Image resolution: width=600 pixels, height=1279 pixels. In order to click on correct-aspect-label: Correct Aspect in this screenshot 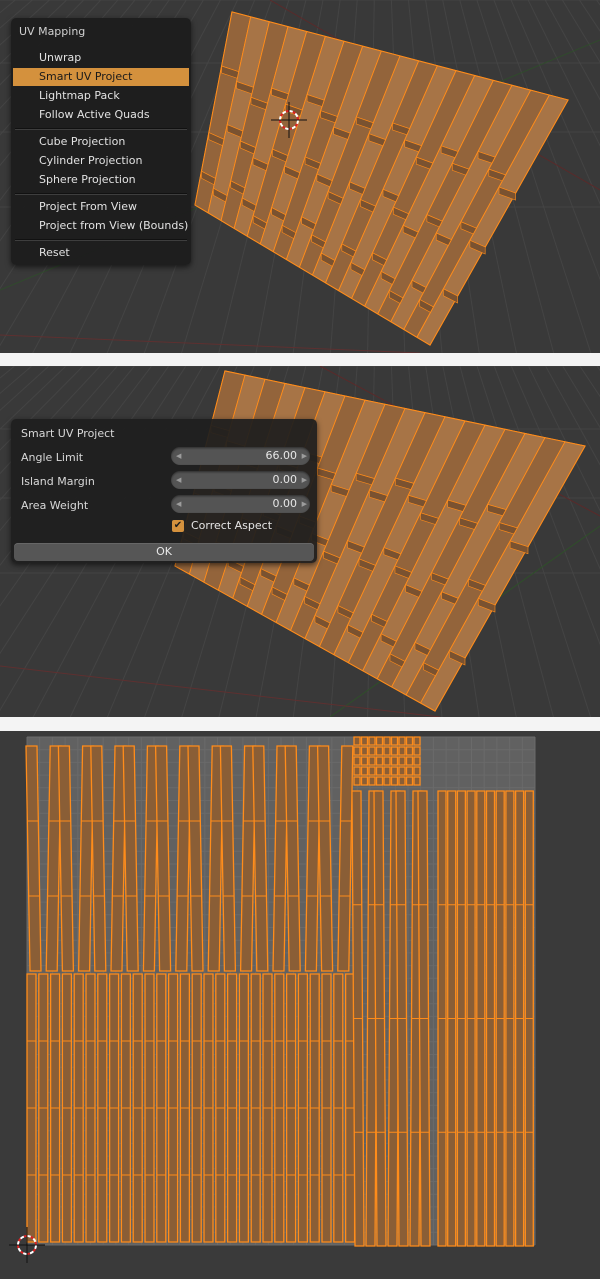, I will do `click(232, 525)`.